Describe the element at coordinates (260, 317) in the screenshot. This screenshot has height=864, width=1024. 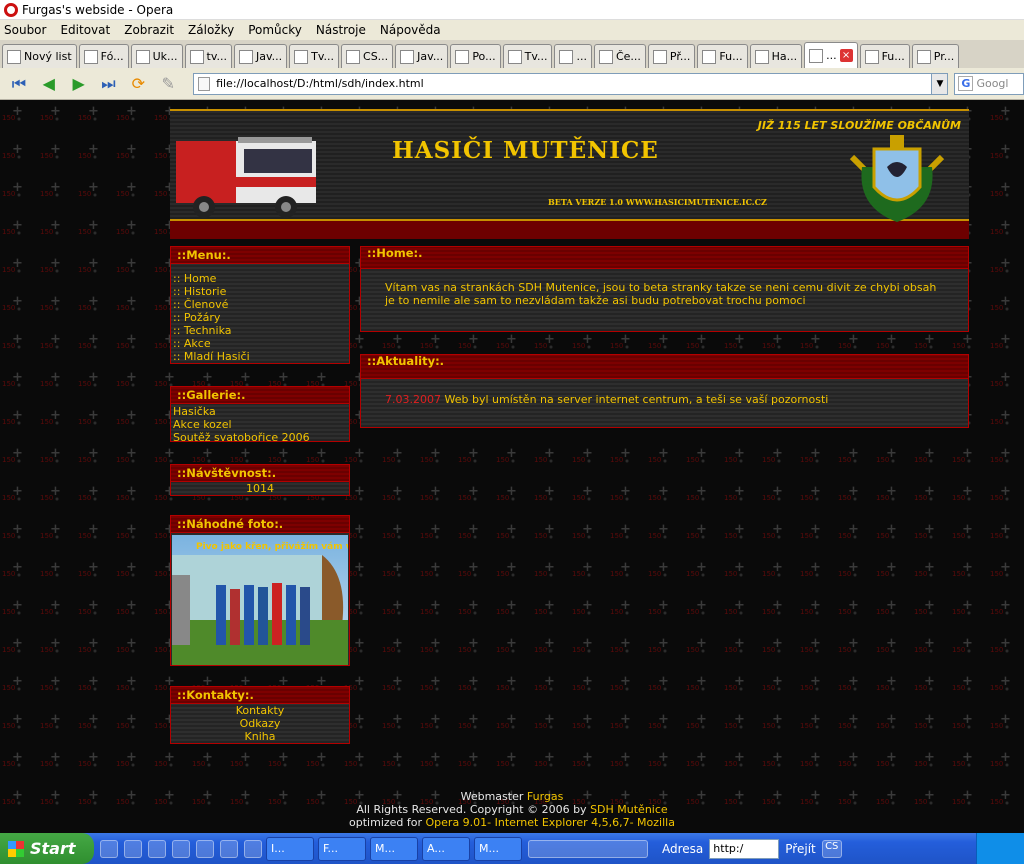
I see `sidebar-menu-link: :: Požáry` at that location.